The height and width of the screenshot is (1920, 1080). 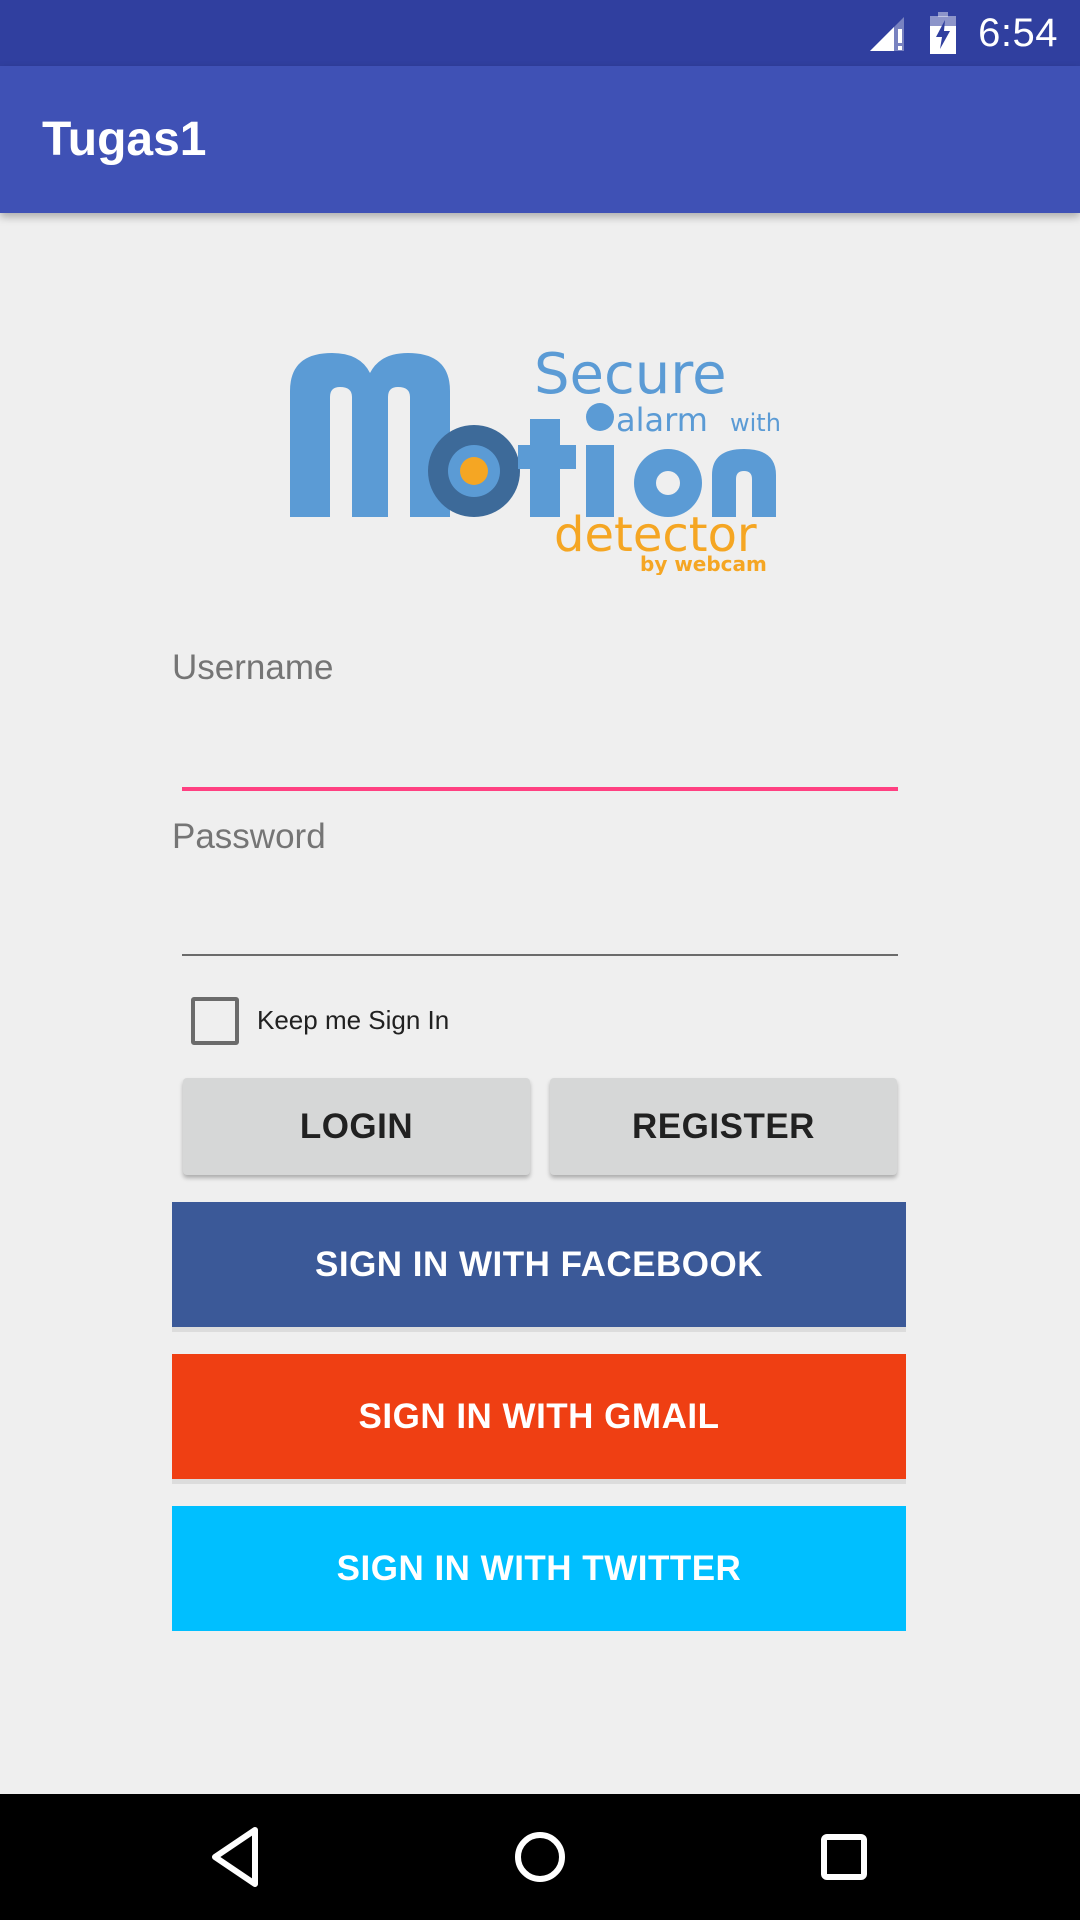 I want to click on battery-charging-icon, so click(x=943, y=33).